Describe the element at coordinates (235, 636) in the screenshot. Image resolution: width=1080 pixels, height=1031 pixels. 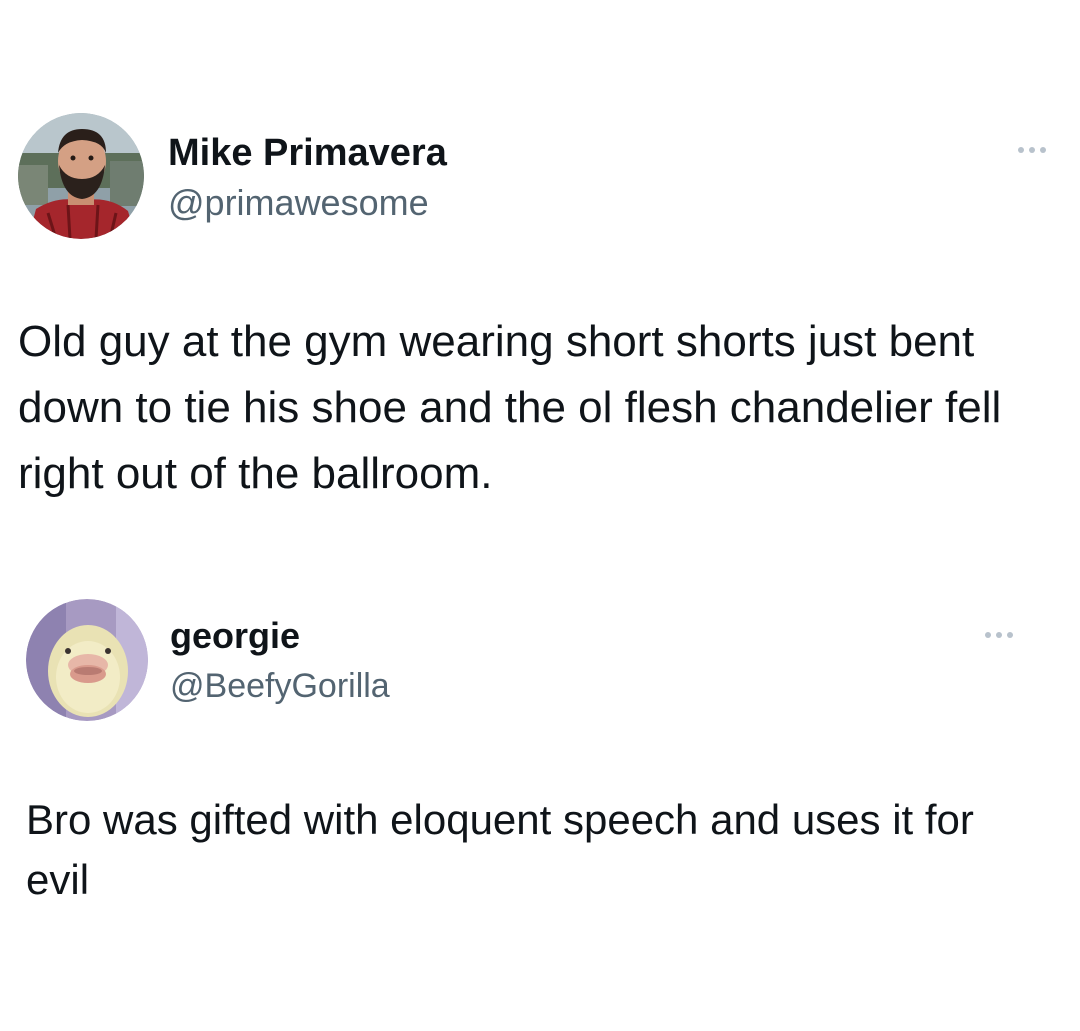
I see `author-display-name: georgie` at that location.